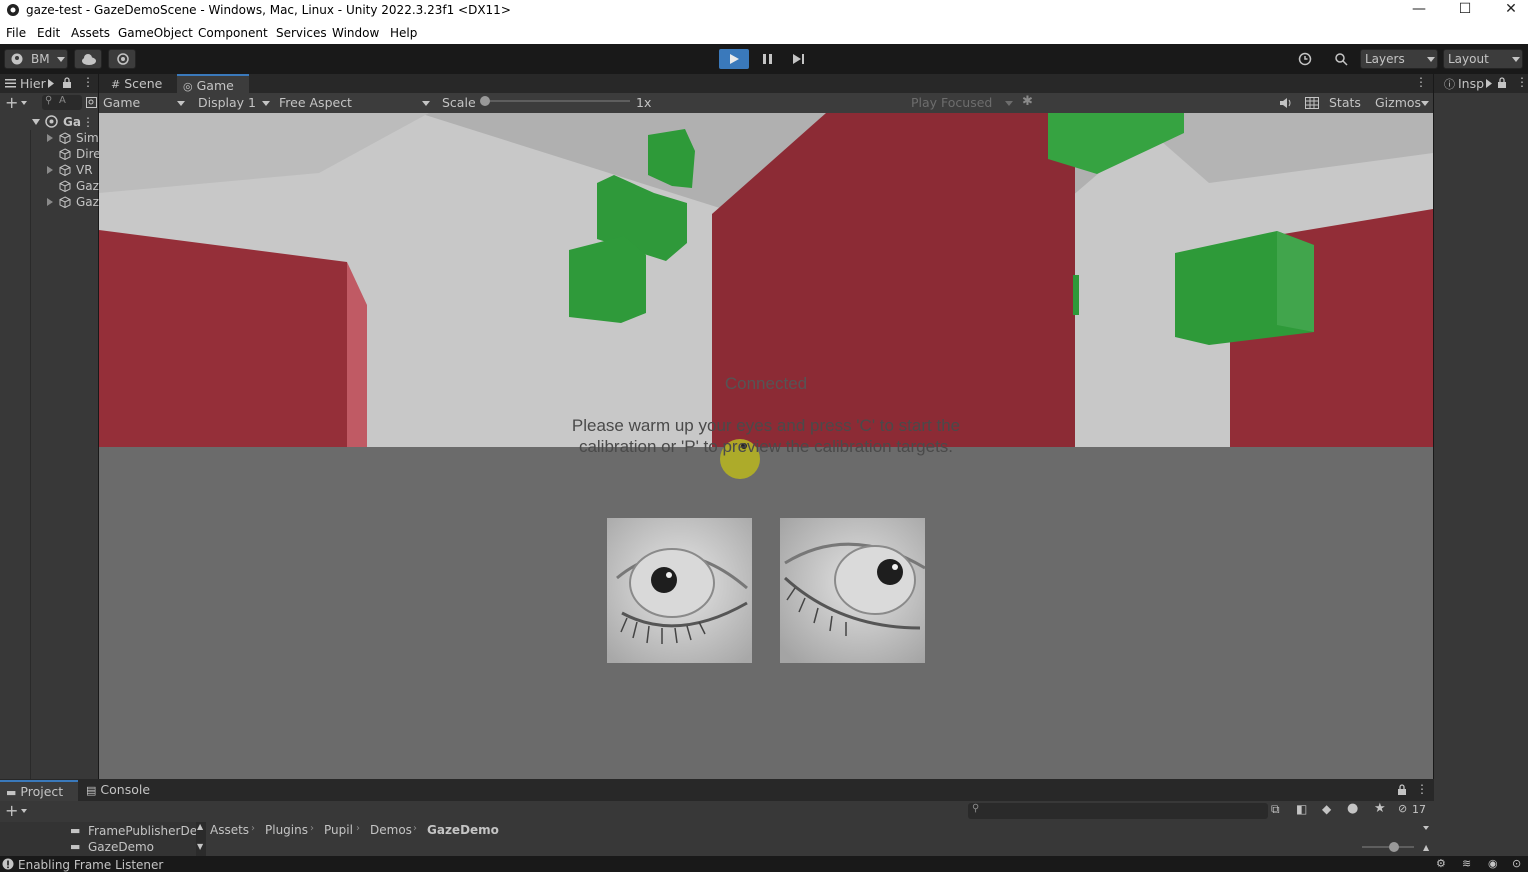  What do you see at coordinates (145, 103) in the screenshot?
I see `game-mode-dropdown: Game` at bounding box center [145, 103].